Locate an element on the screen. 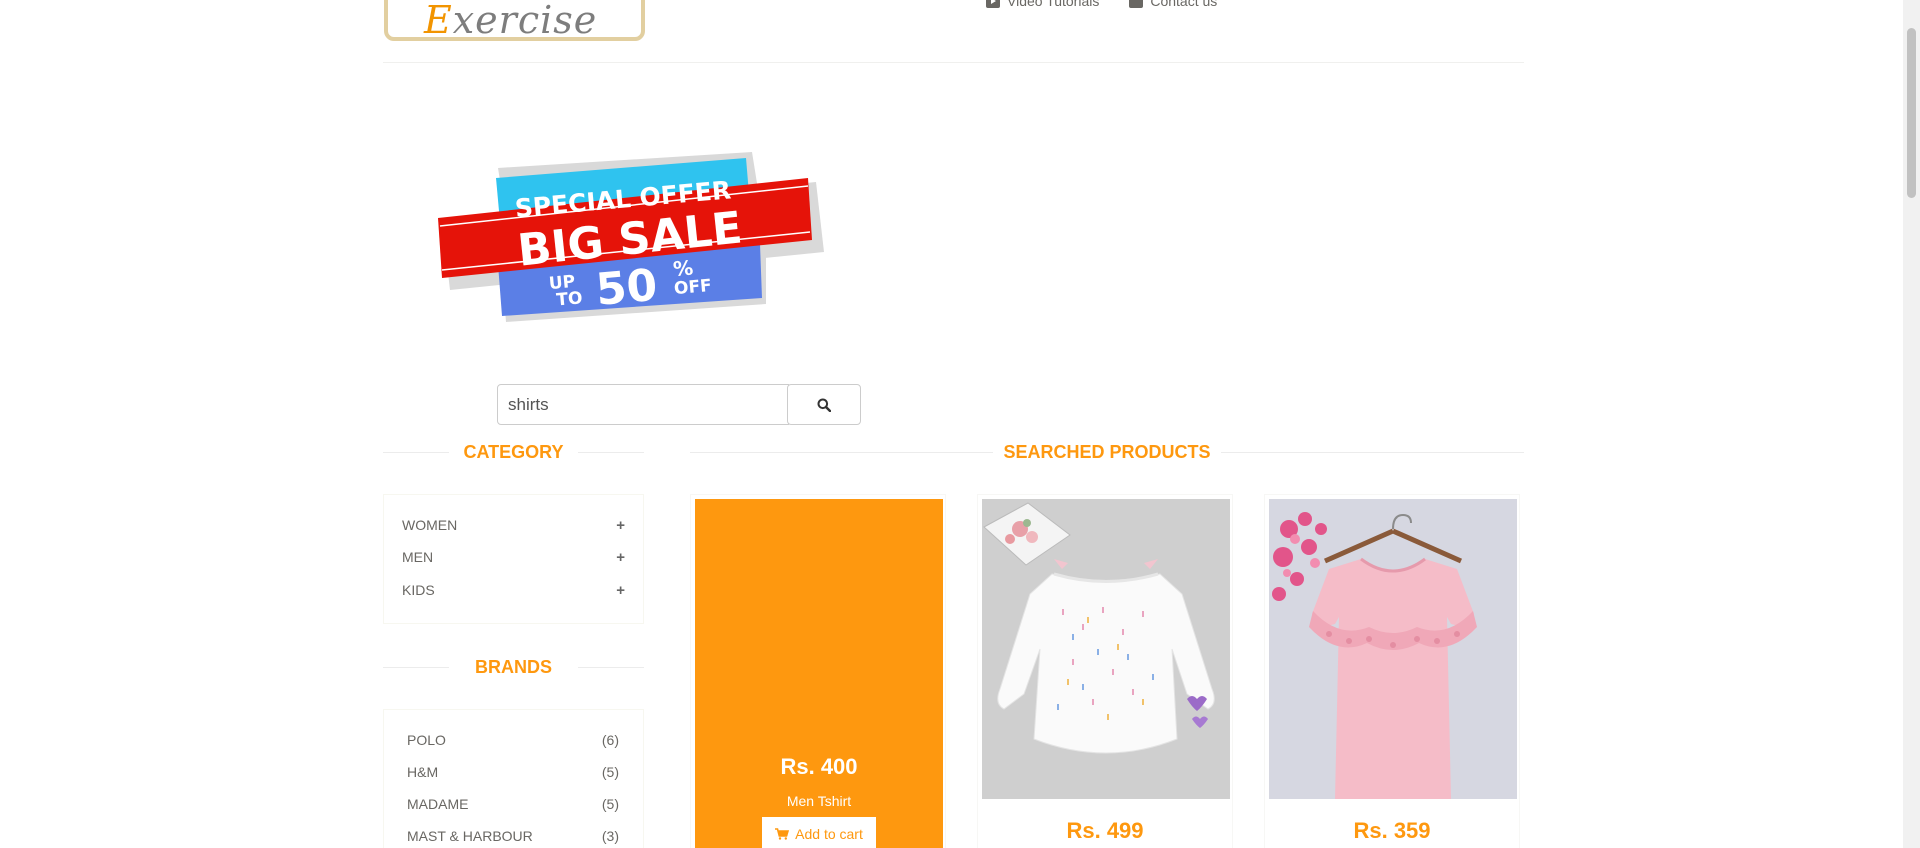 This screenshot has width=1920, height=848. nav-video-tutorials-label: Video Tutorials is located at coordinates (1053, 4).